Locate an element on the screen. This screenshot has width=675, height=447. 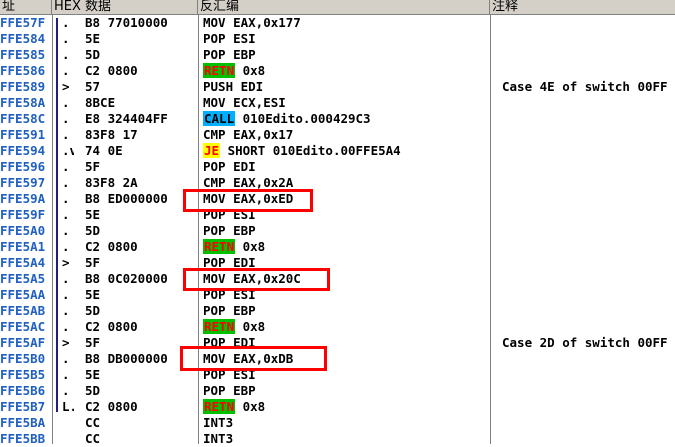
table-row: FFE5A4 >5F POP EDI is located at coordinates (337, 263).